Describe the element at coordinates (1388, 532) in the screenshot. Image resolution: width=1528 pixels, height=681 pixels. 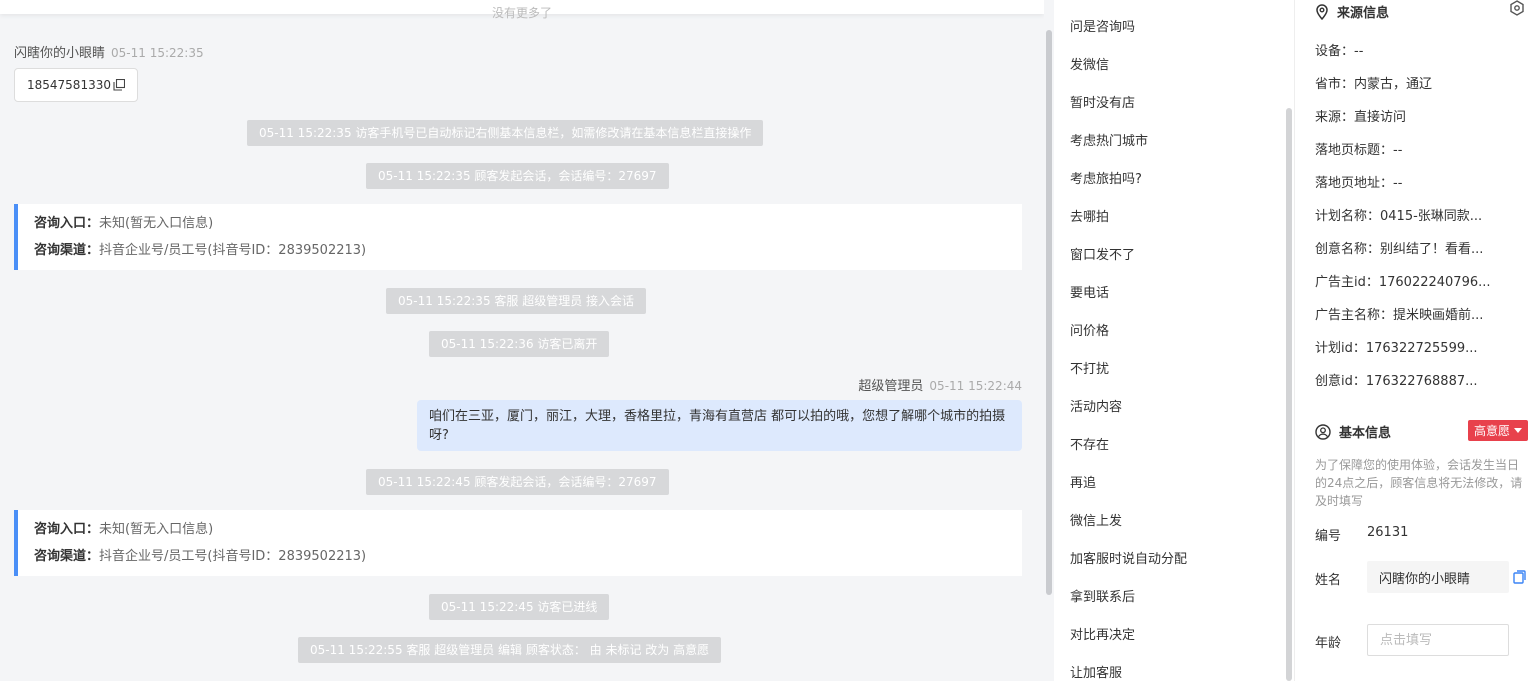
I see `id-value: 26131` at that location.